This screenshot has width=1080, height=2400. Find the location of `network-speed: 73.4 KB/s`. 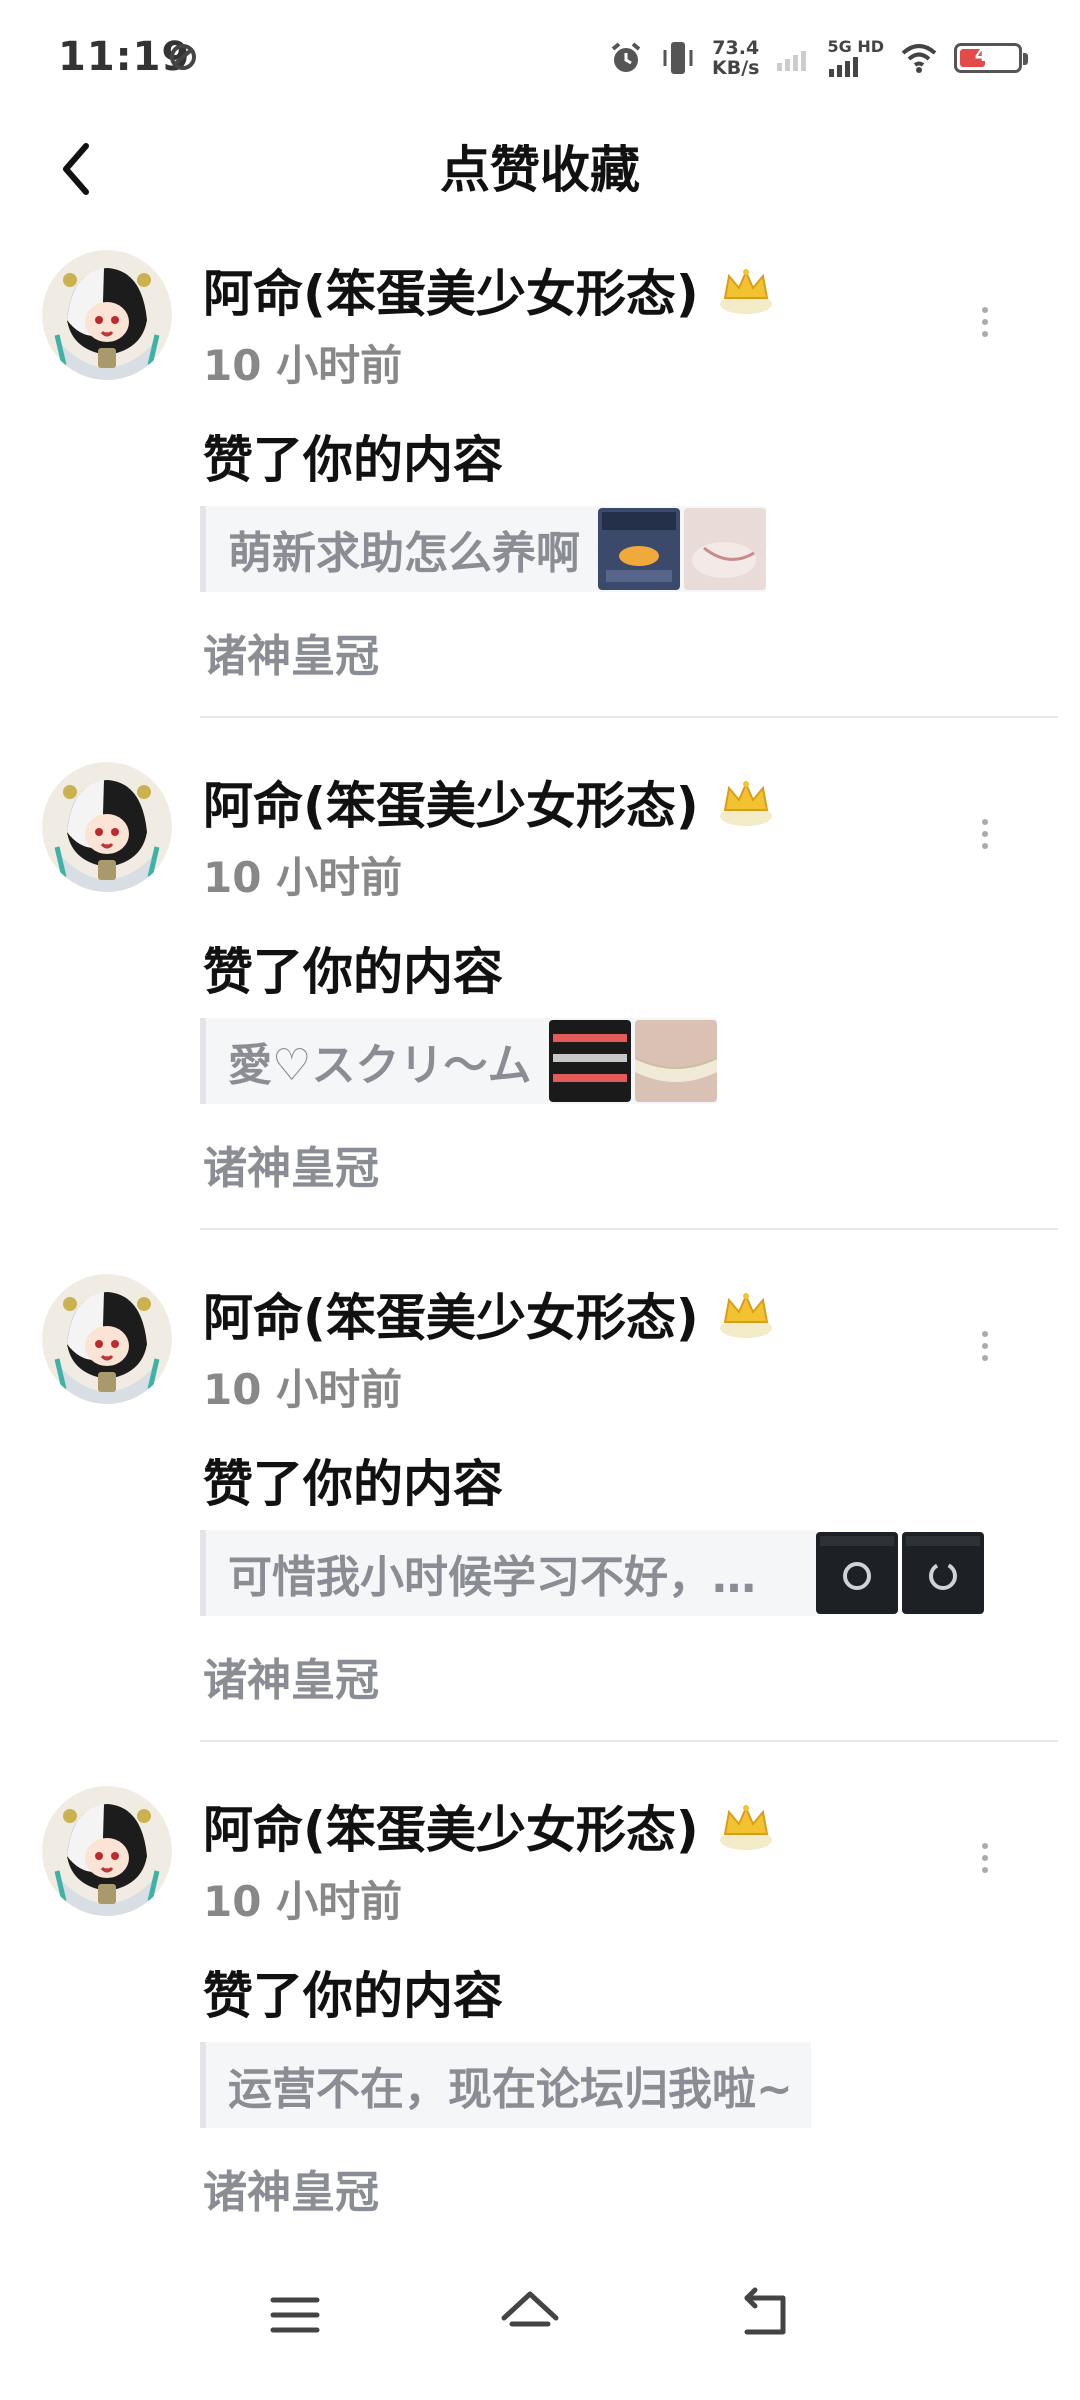

network-speed: 73.4 KB/s is located at coordinates (735, 58).